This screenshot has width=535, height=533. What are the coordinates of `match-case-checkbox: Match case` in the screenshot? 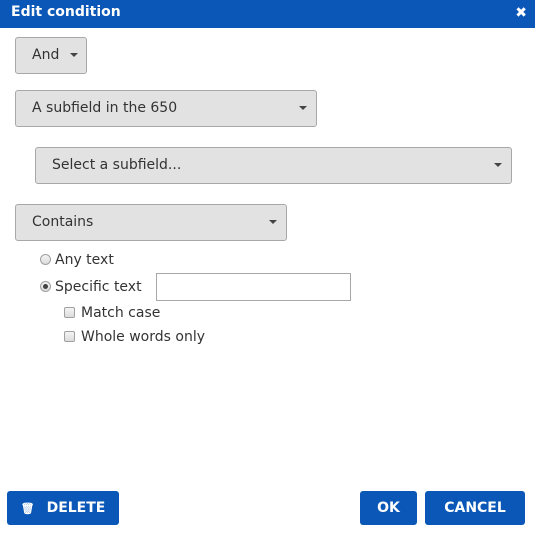 It's located at (112, 313).